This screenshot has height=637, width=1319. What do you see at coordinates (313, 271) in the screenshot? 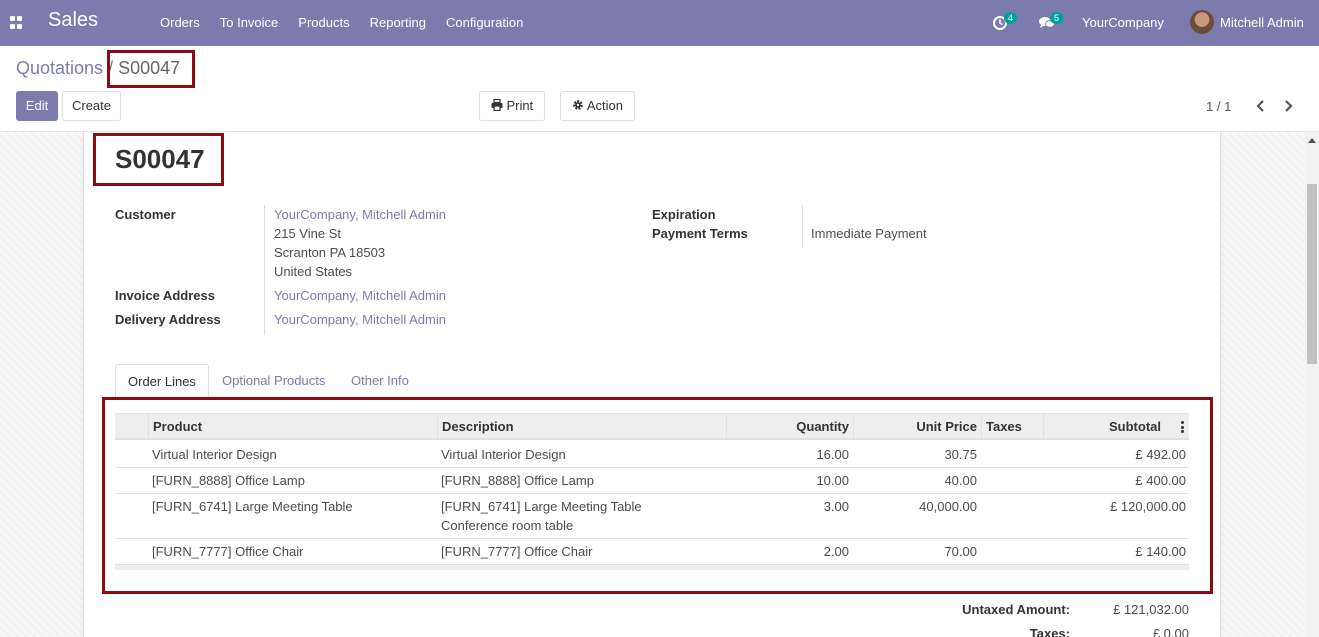
I see `customer-address-line-3: United States` at bounding box center [313, 271].